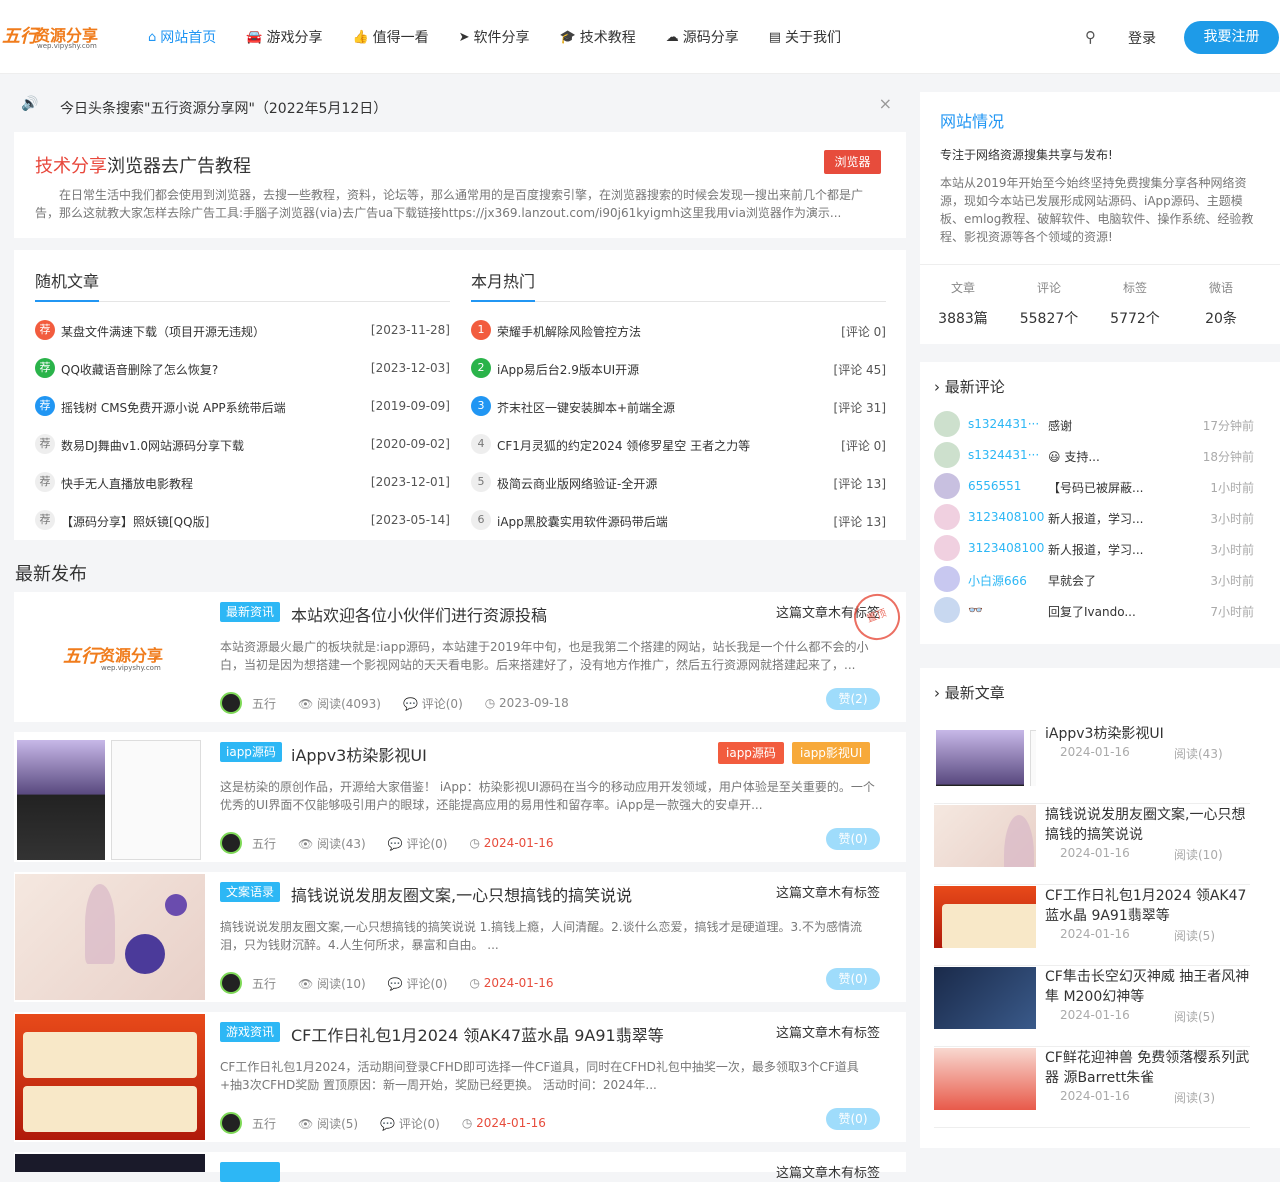 The width and height of the screenshot is (1280, 1182). What do you see at coordinates (139, 369) in the screenshot?
I see `list-item-title: QQ收藏语音删除了怎么恢复?` at bounding box center [139, 369].